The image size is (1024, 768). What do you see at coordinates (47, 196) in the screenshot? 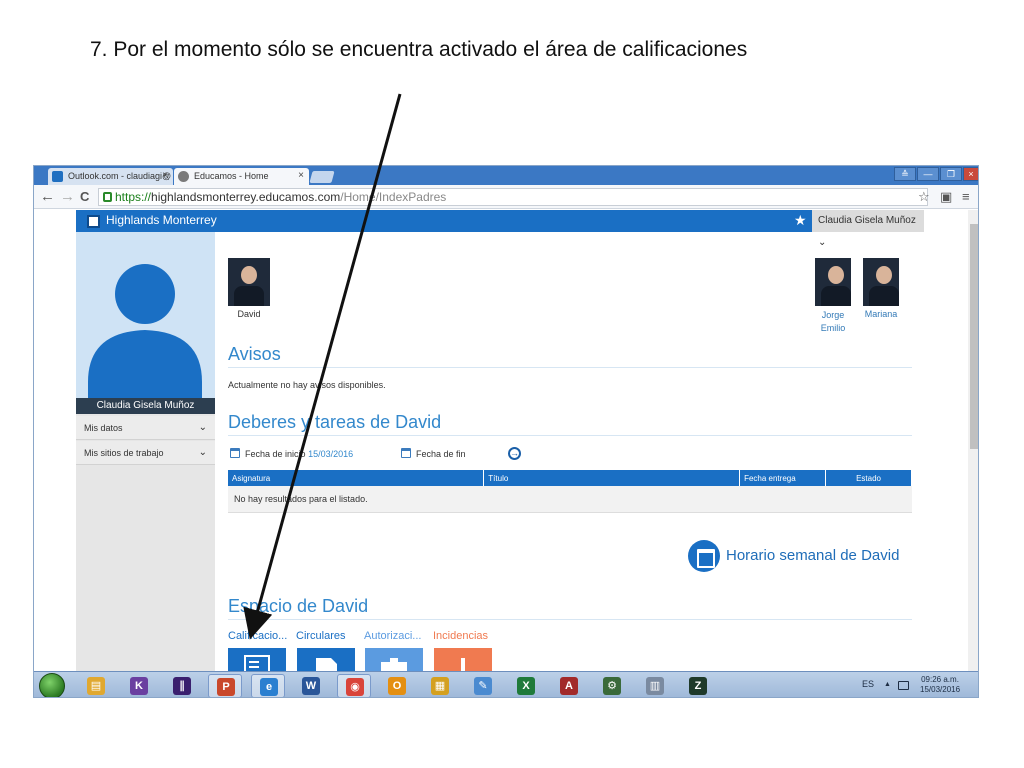
I see `back-icon: ←` at bounding box center [47, 196].